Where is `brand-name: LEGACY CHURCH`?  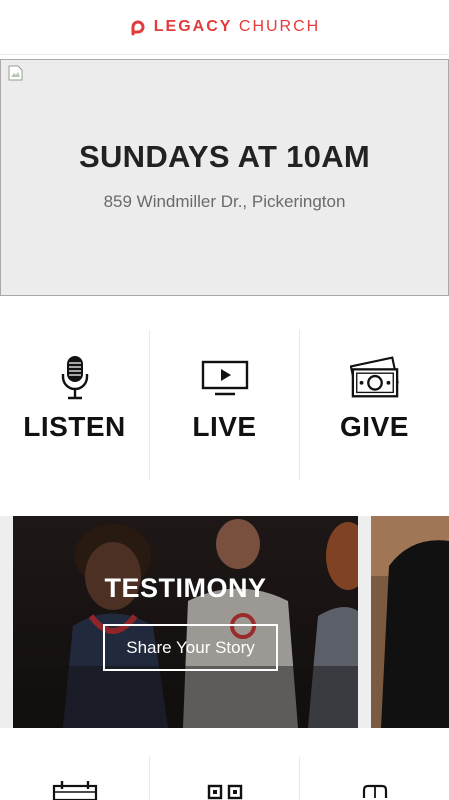 brand-name: LEGACY CHURCH is located at coordinates (237, 27).